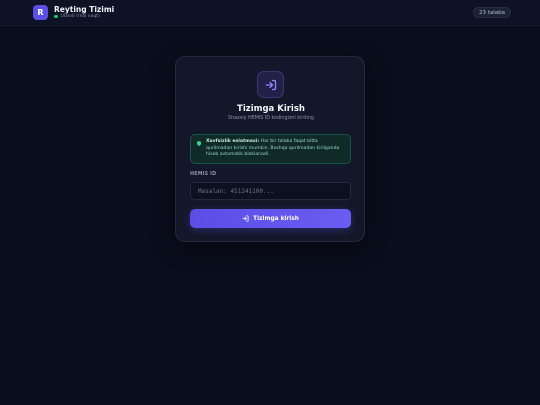  What do you see at coordinates (270, 191) in the screenshot?
I see `hemis-id-input` at bounding box center [270, 191].